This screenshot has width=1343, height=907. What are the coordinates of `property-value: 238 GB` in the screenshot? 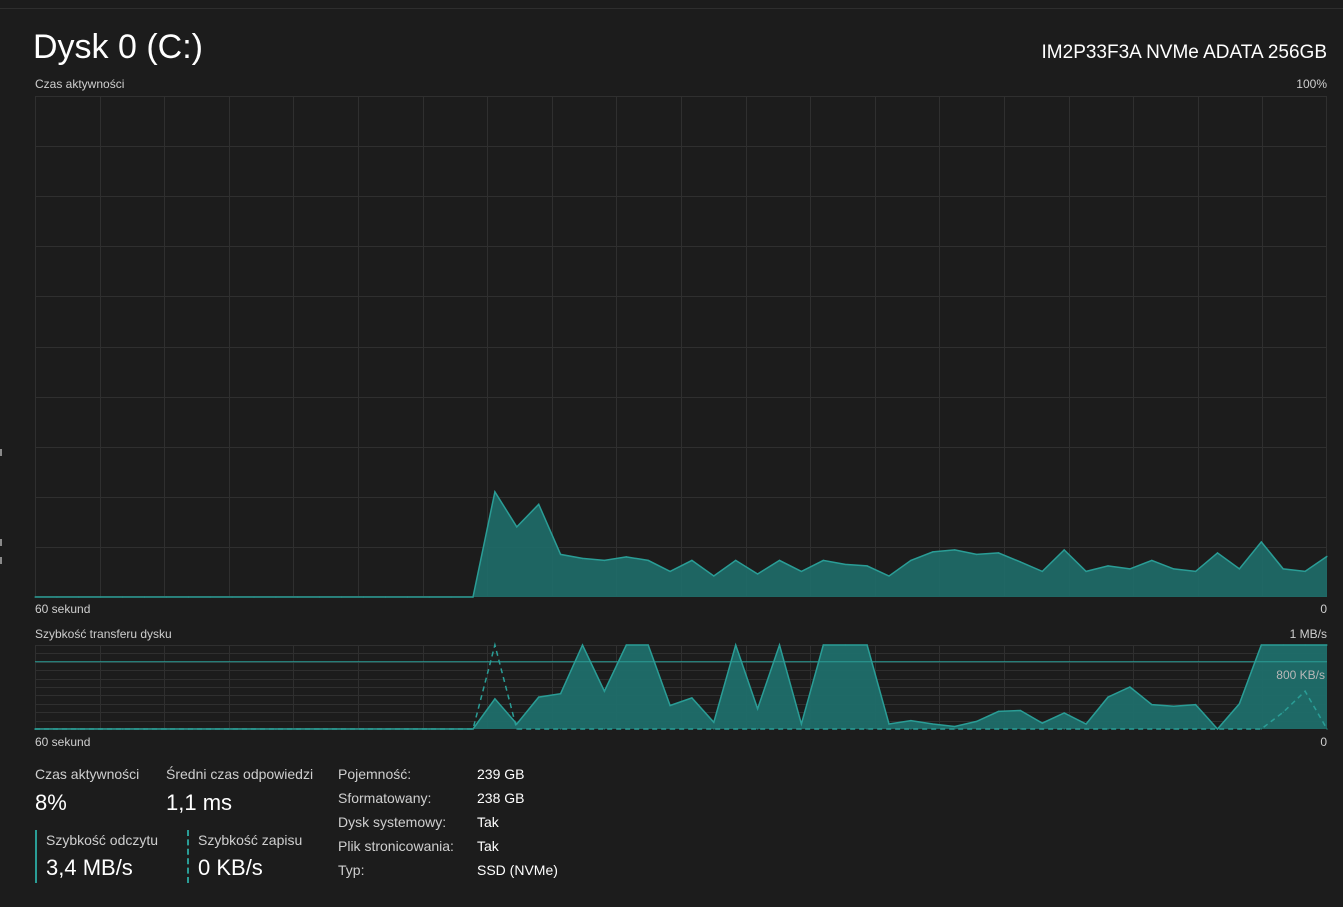 It's located at (501, 798).